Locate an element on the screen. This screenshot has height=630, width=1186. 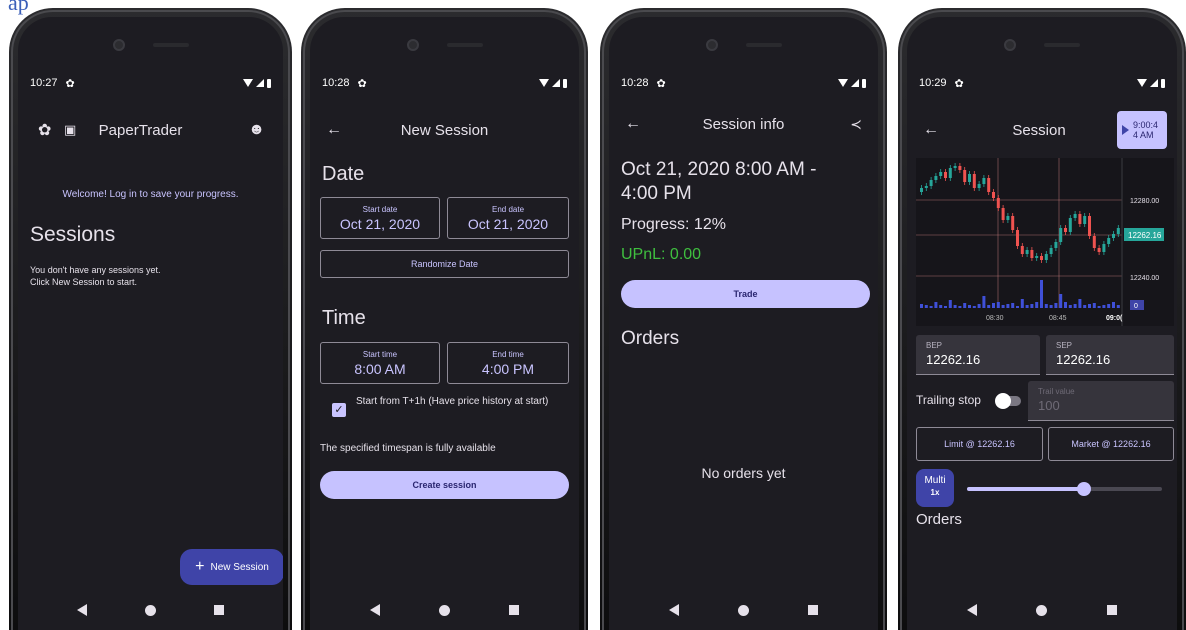
app-title: PaperTrader is located at coordinates (140, 130).